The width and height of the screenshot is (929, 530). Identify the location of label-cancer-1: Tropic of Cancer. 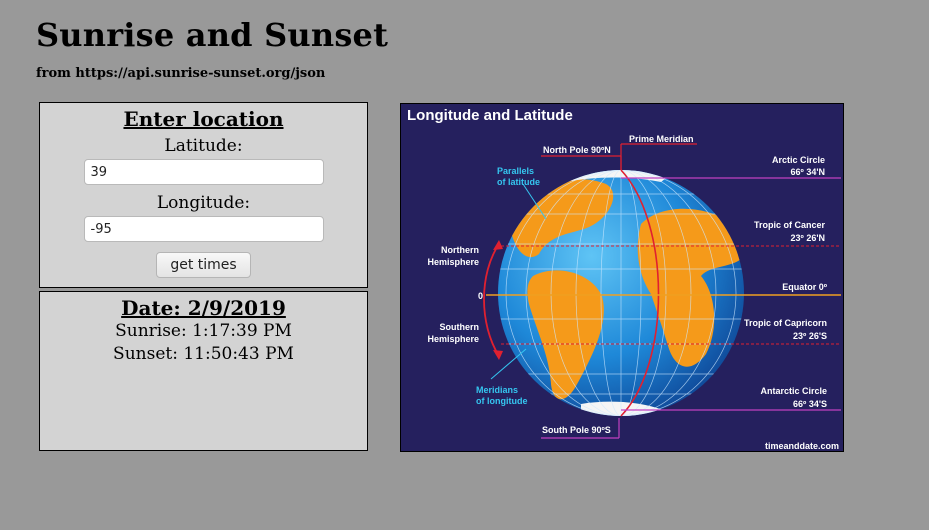
(790, 225).